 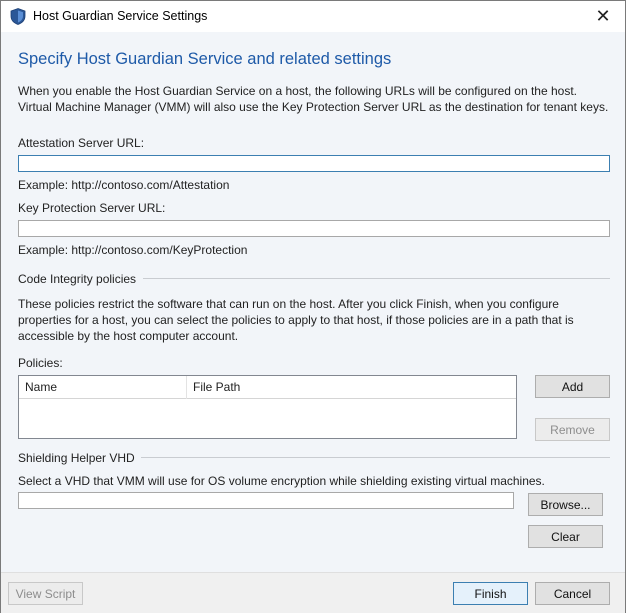 What do you see at coordinates (92, 208) in the screenshot?
I see `key-protection-label: Key Protection Server URL:` at bounding box center [92, 208].